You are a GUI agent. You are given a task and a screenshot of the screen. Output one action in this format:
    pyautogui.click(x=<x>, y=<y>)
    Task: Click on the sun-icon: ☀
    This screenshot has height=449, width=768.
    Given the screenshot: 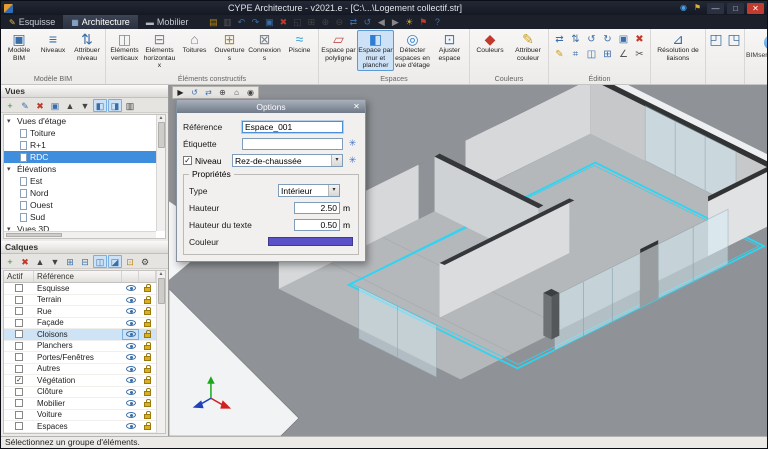 What is the action you would take?
    pyautogui.click(x=409, y=22)
    